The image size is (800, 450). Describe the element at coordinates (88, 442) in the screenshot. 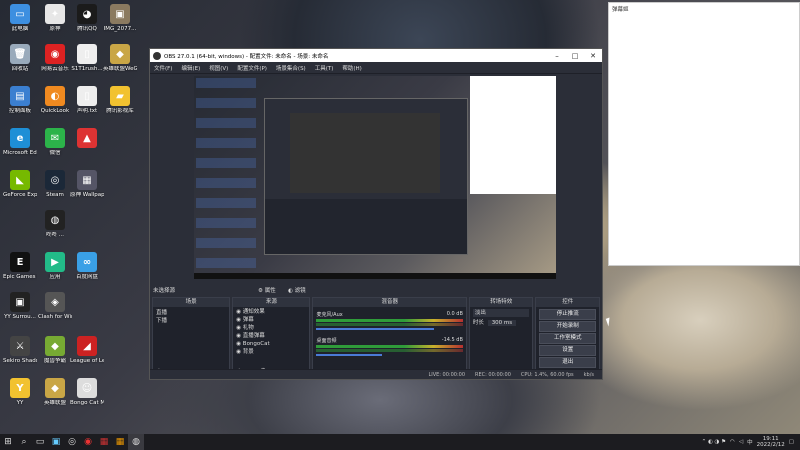

I see `netease-music-icon: ◉` at that location.